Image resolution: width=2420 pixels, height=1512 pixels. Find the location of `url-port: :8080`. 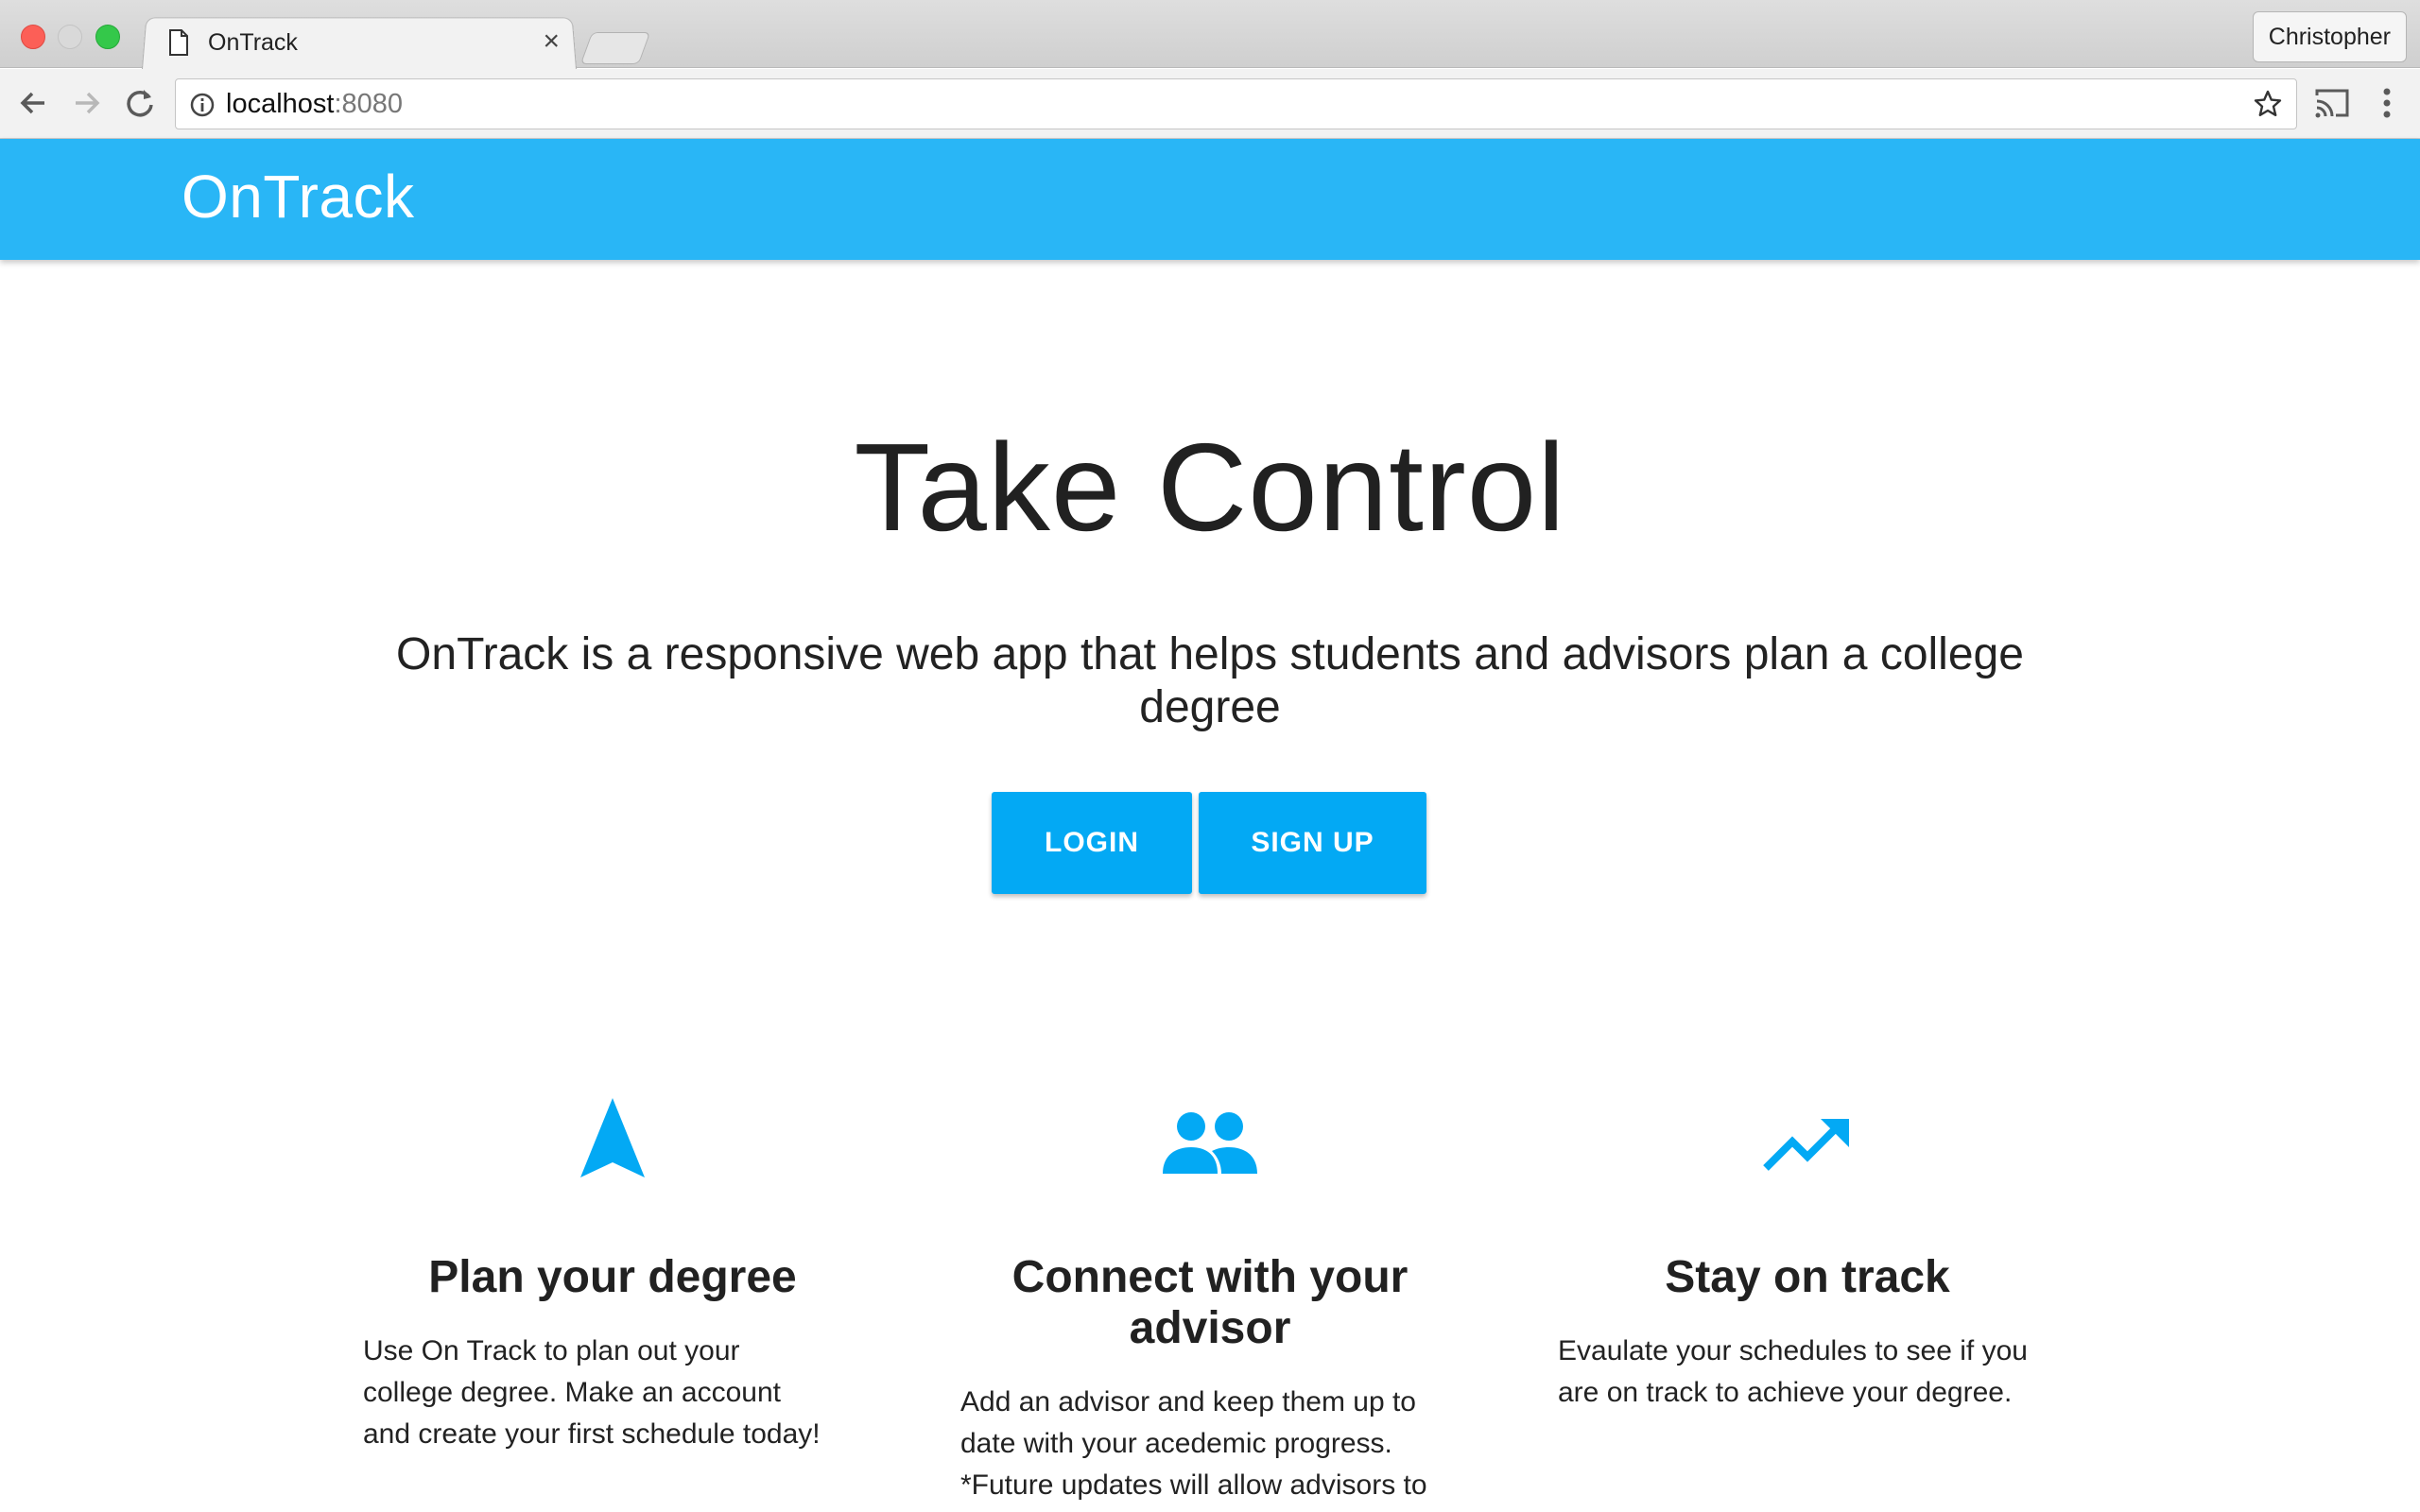

url-port: :8080 is located at coordinates (368, 104).